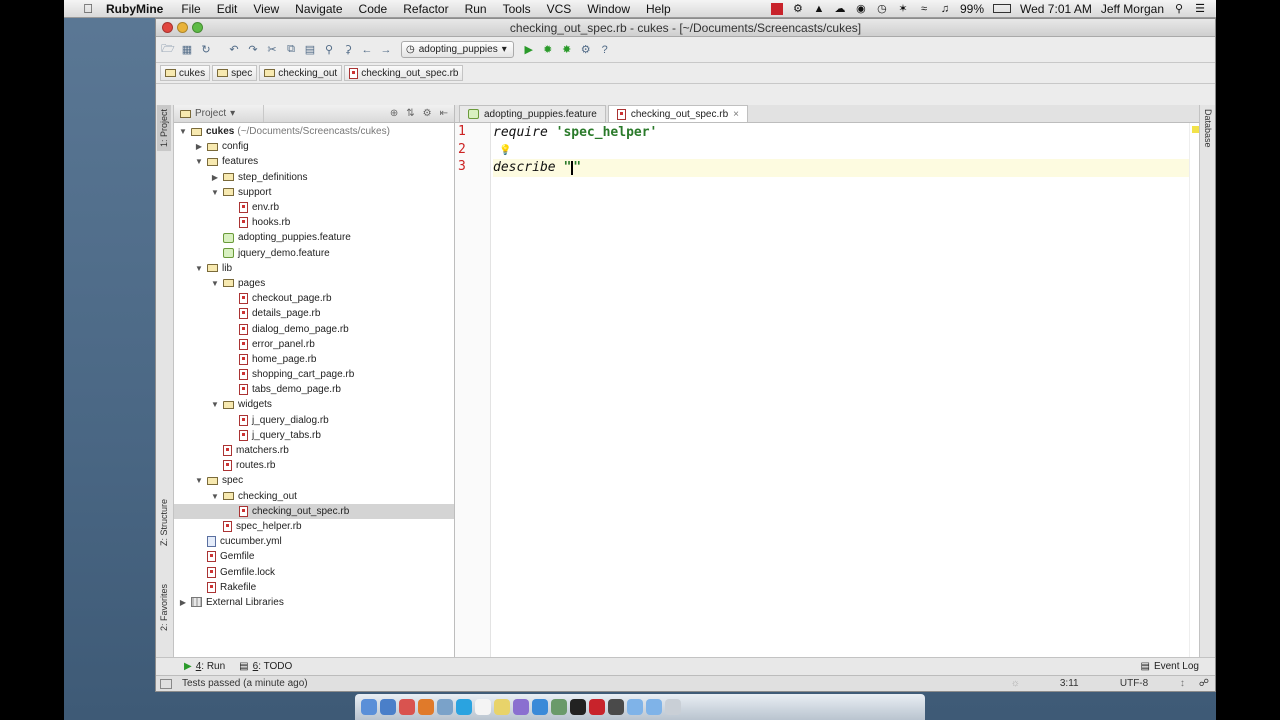 This screenshot has height=720, width=1280. What do you see at coordinates (291, 50) in the screenshot?
I see `copy-icon: ⧉` at bounding box center [291, 50].